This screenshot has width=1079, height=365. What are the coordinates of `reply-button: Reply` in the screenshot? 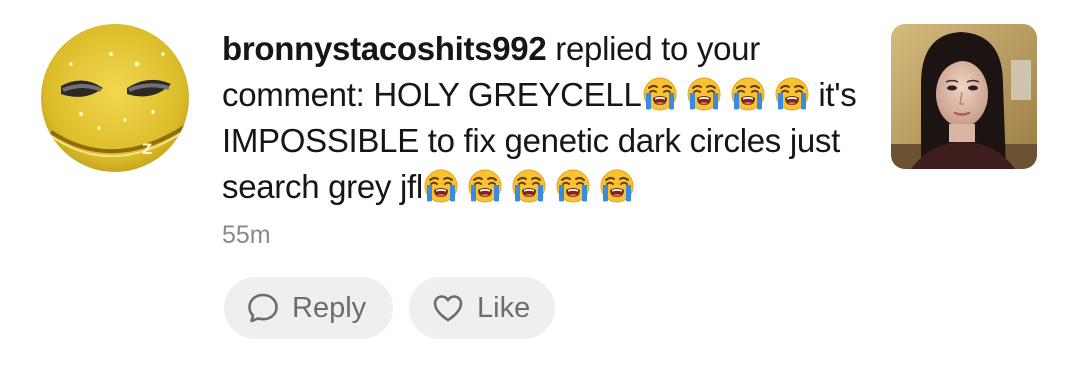 It's located at (308, 308).